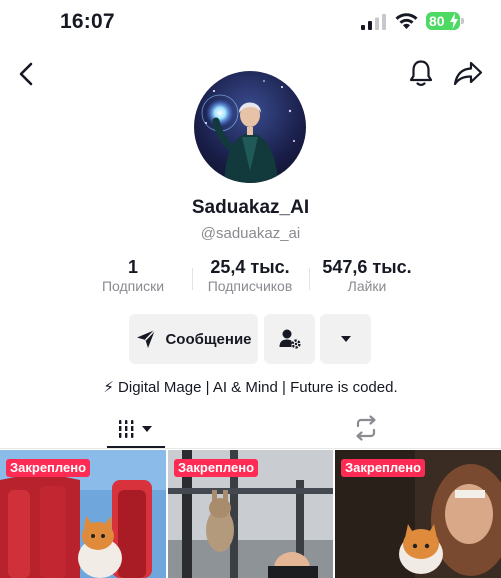  I want to click on share-arrow-icon, so click(468, 73).